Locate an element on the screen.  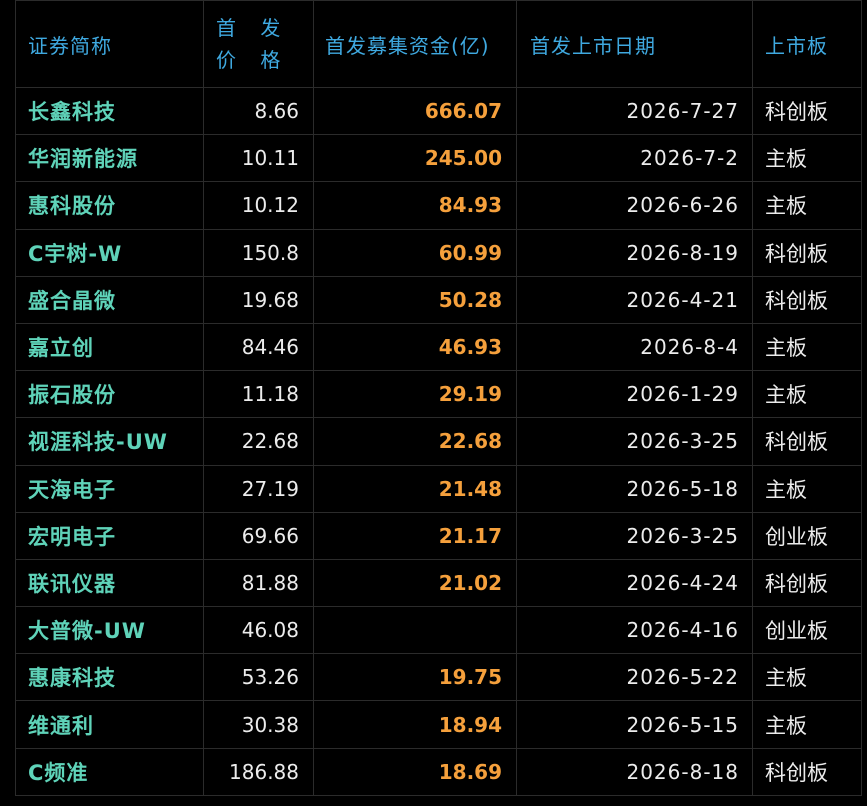
security-name-cell: 振石股份 is located at coordinates (109, 394).